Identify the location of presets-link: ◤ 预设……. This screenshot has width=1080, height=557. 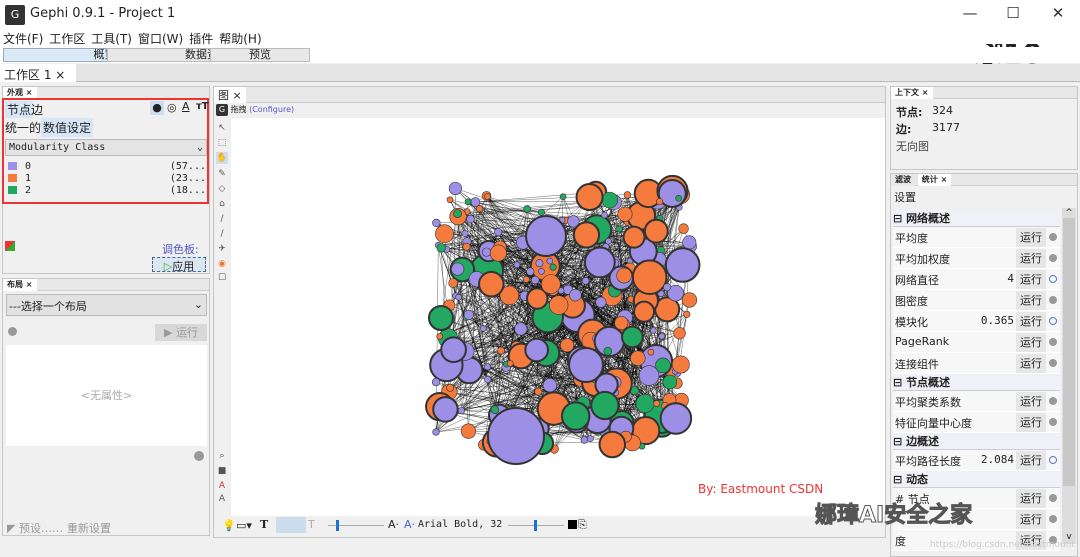
(35, 528).